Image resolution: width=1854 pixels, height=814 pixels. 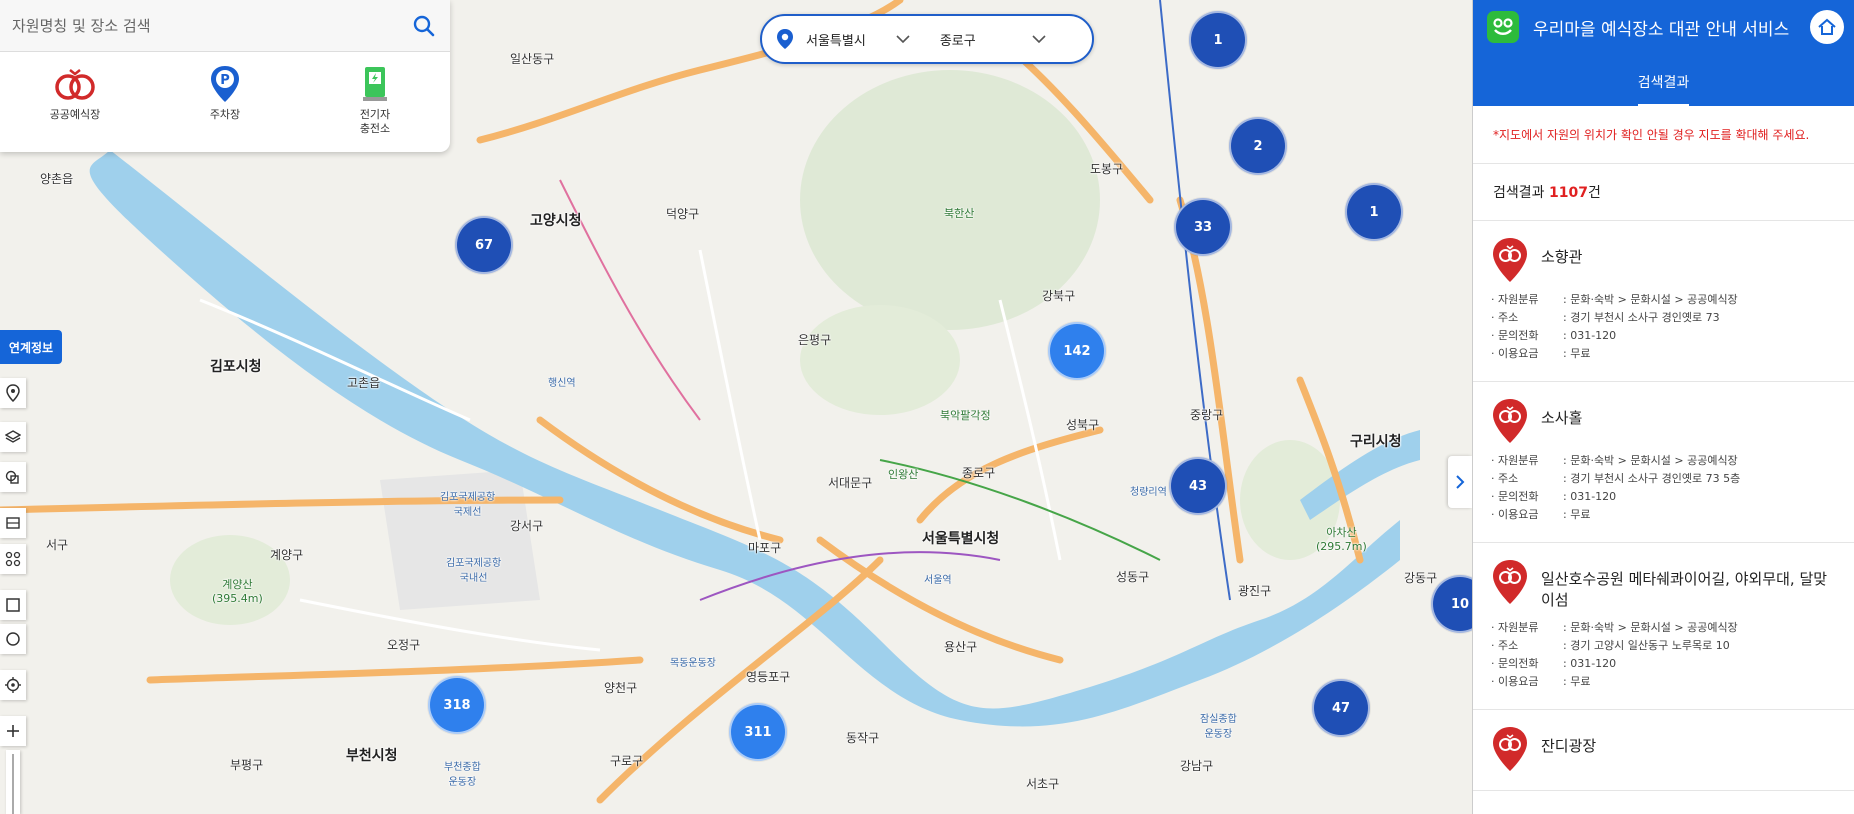 What do you see at coordinates (1562, 418) in the screenshot?
I see `result-name: 소사홀` at bounding box center [1562, 418].